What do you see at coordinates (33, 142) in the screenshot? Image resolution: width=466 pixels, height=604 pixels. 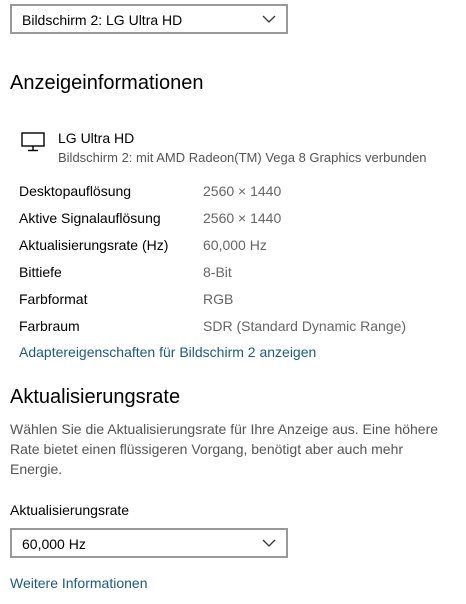 I see `monitor-icon` at bounding box center [33, 142].